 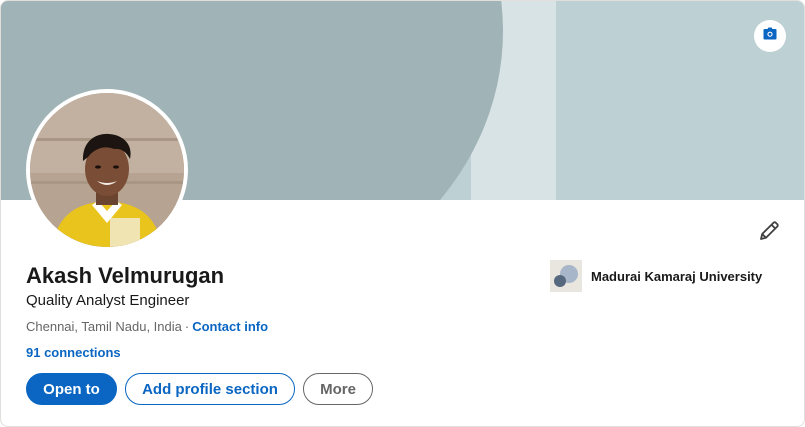 I want to click on camera-icon, so click(x=770, y=36).